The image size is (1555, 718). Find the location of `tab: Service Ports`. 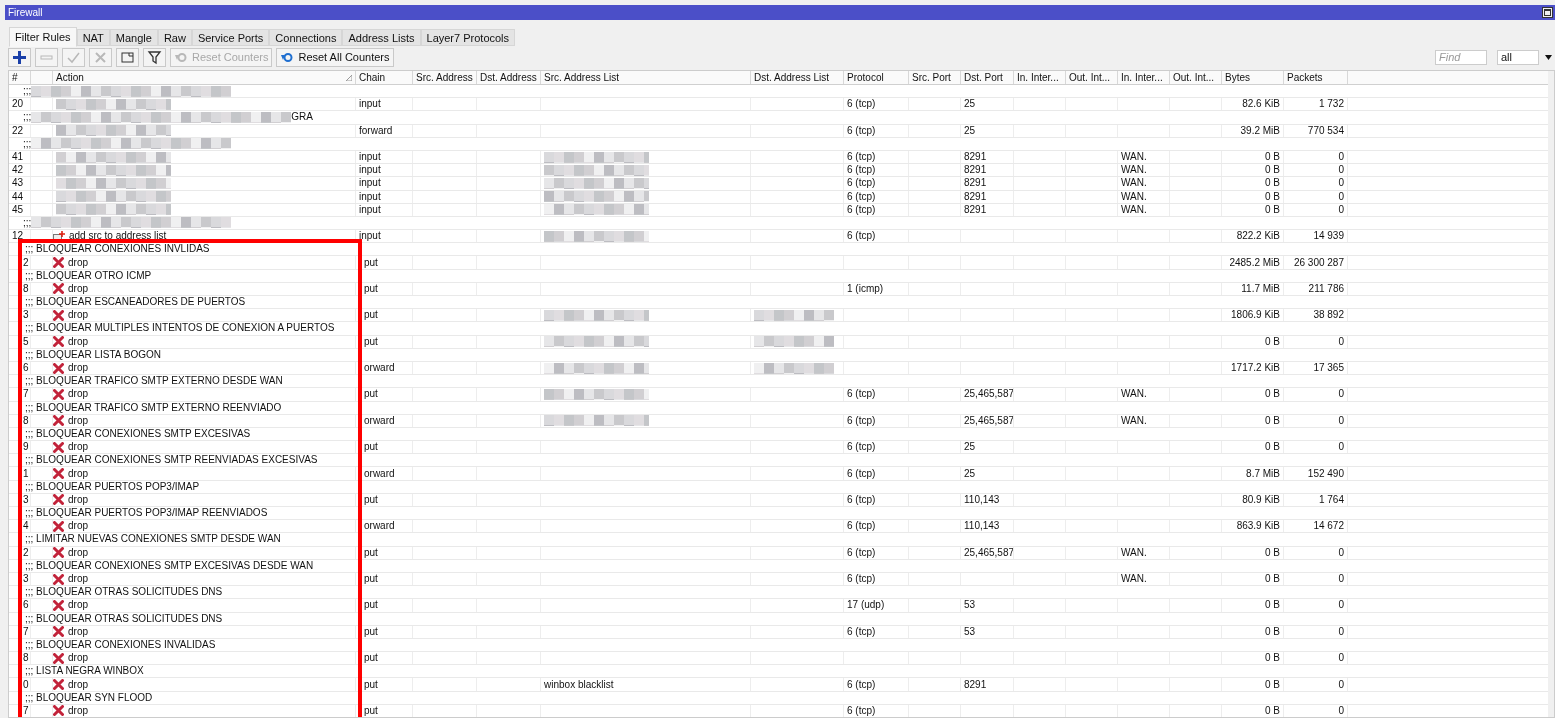

tab: Service Ports is located at coordinates (230, 37).